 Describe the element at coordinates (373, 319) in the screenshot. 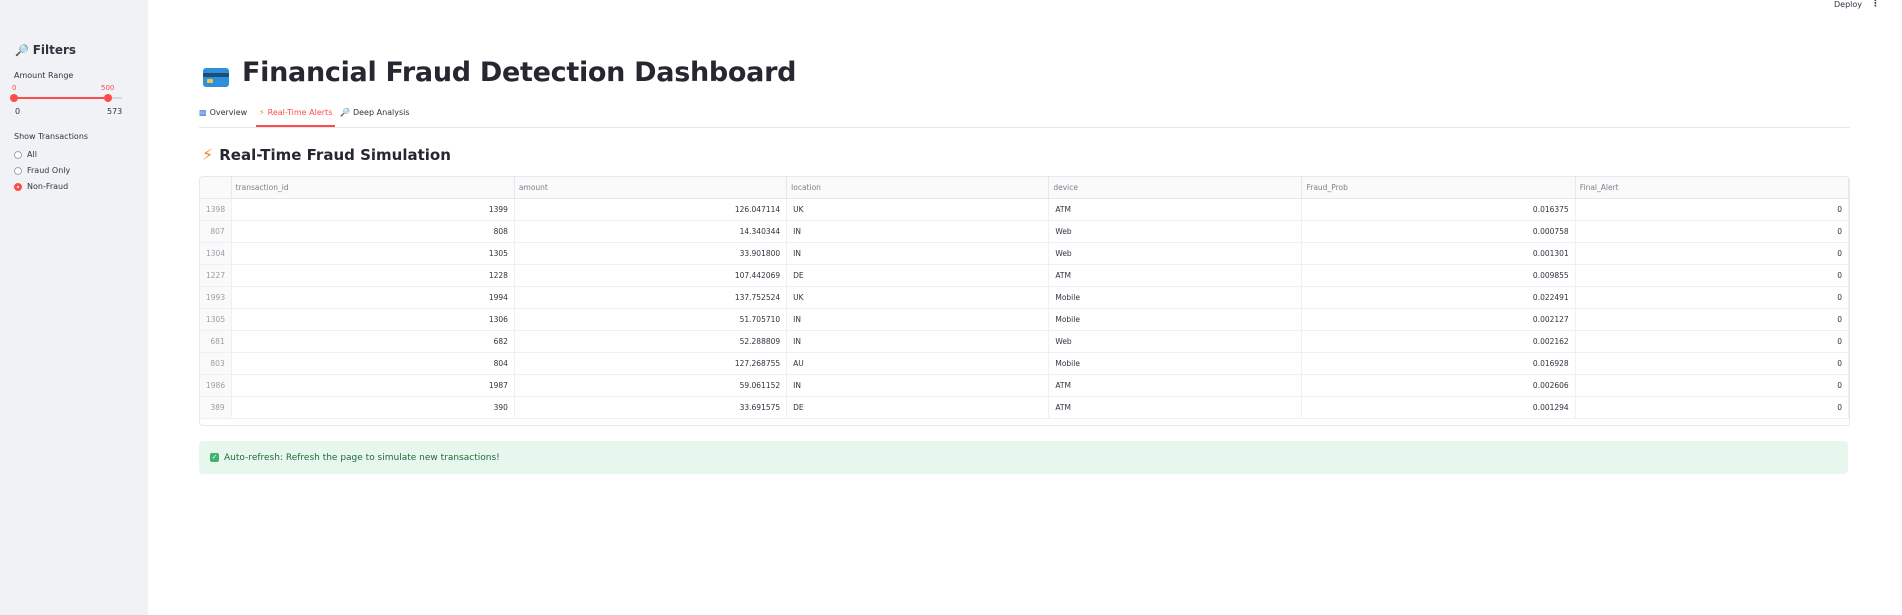

I see `table-cell: 1306` at that location.